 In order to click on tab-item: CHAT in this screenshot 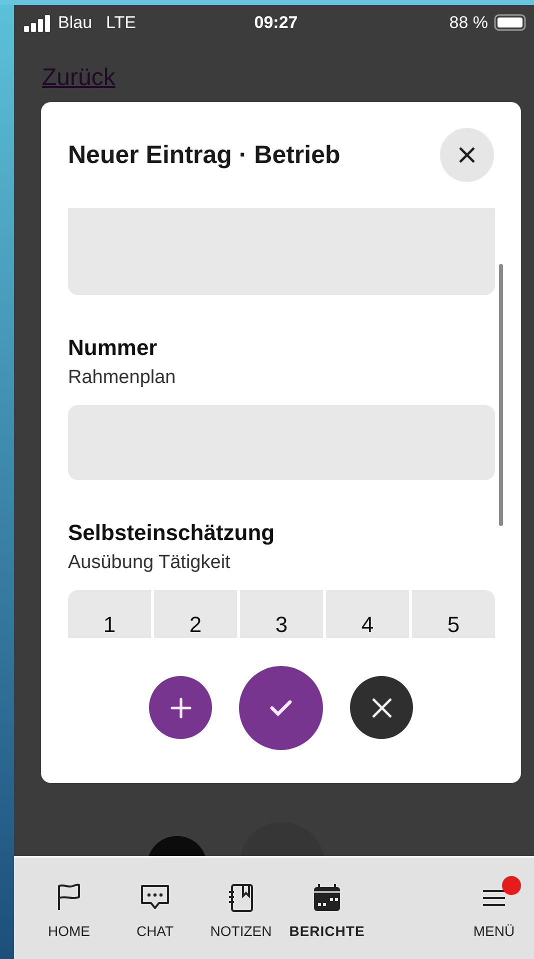, I will do `click(155, 908)`.